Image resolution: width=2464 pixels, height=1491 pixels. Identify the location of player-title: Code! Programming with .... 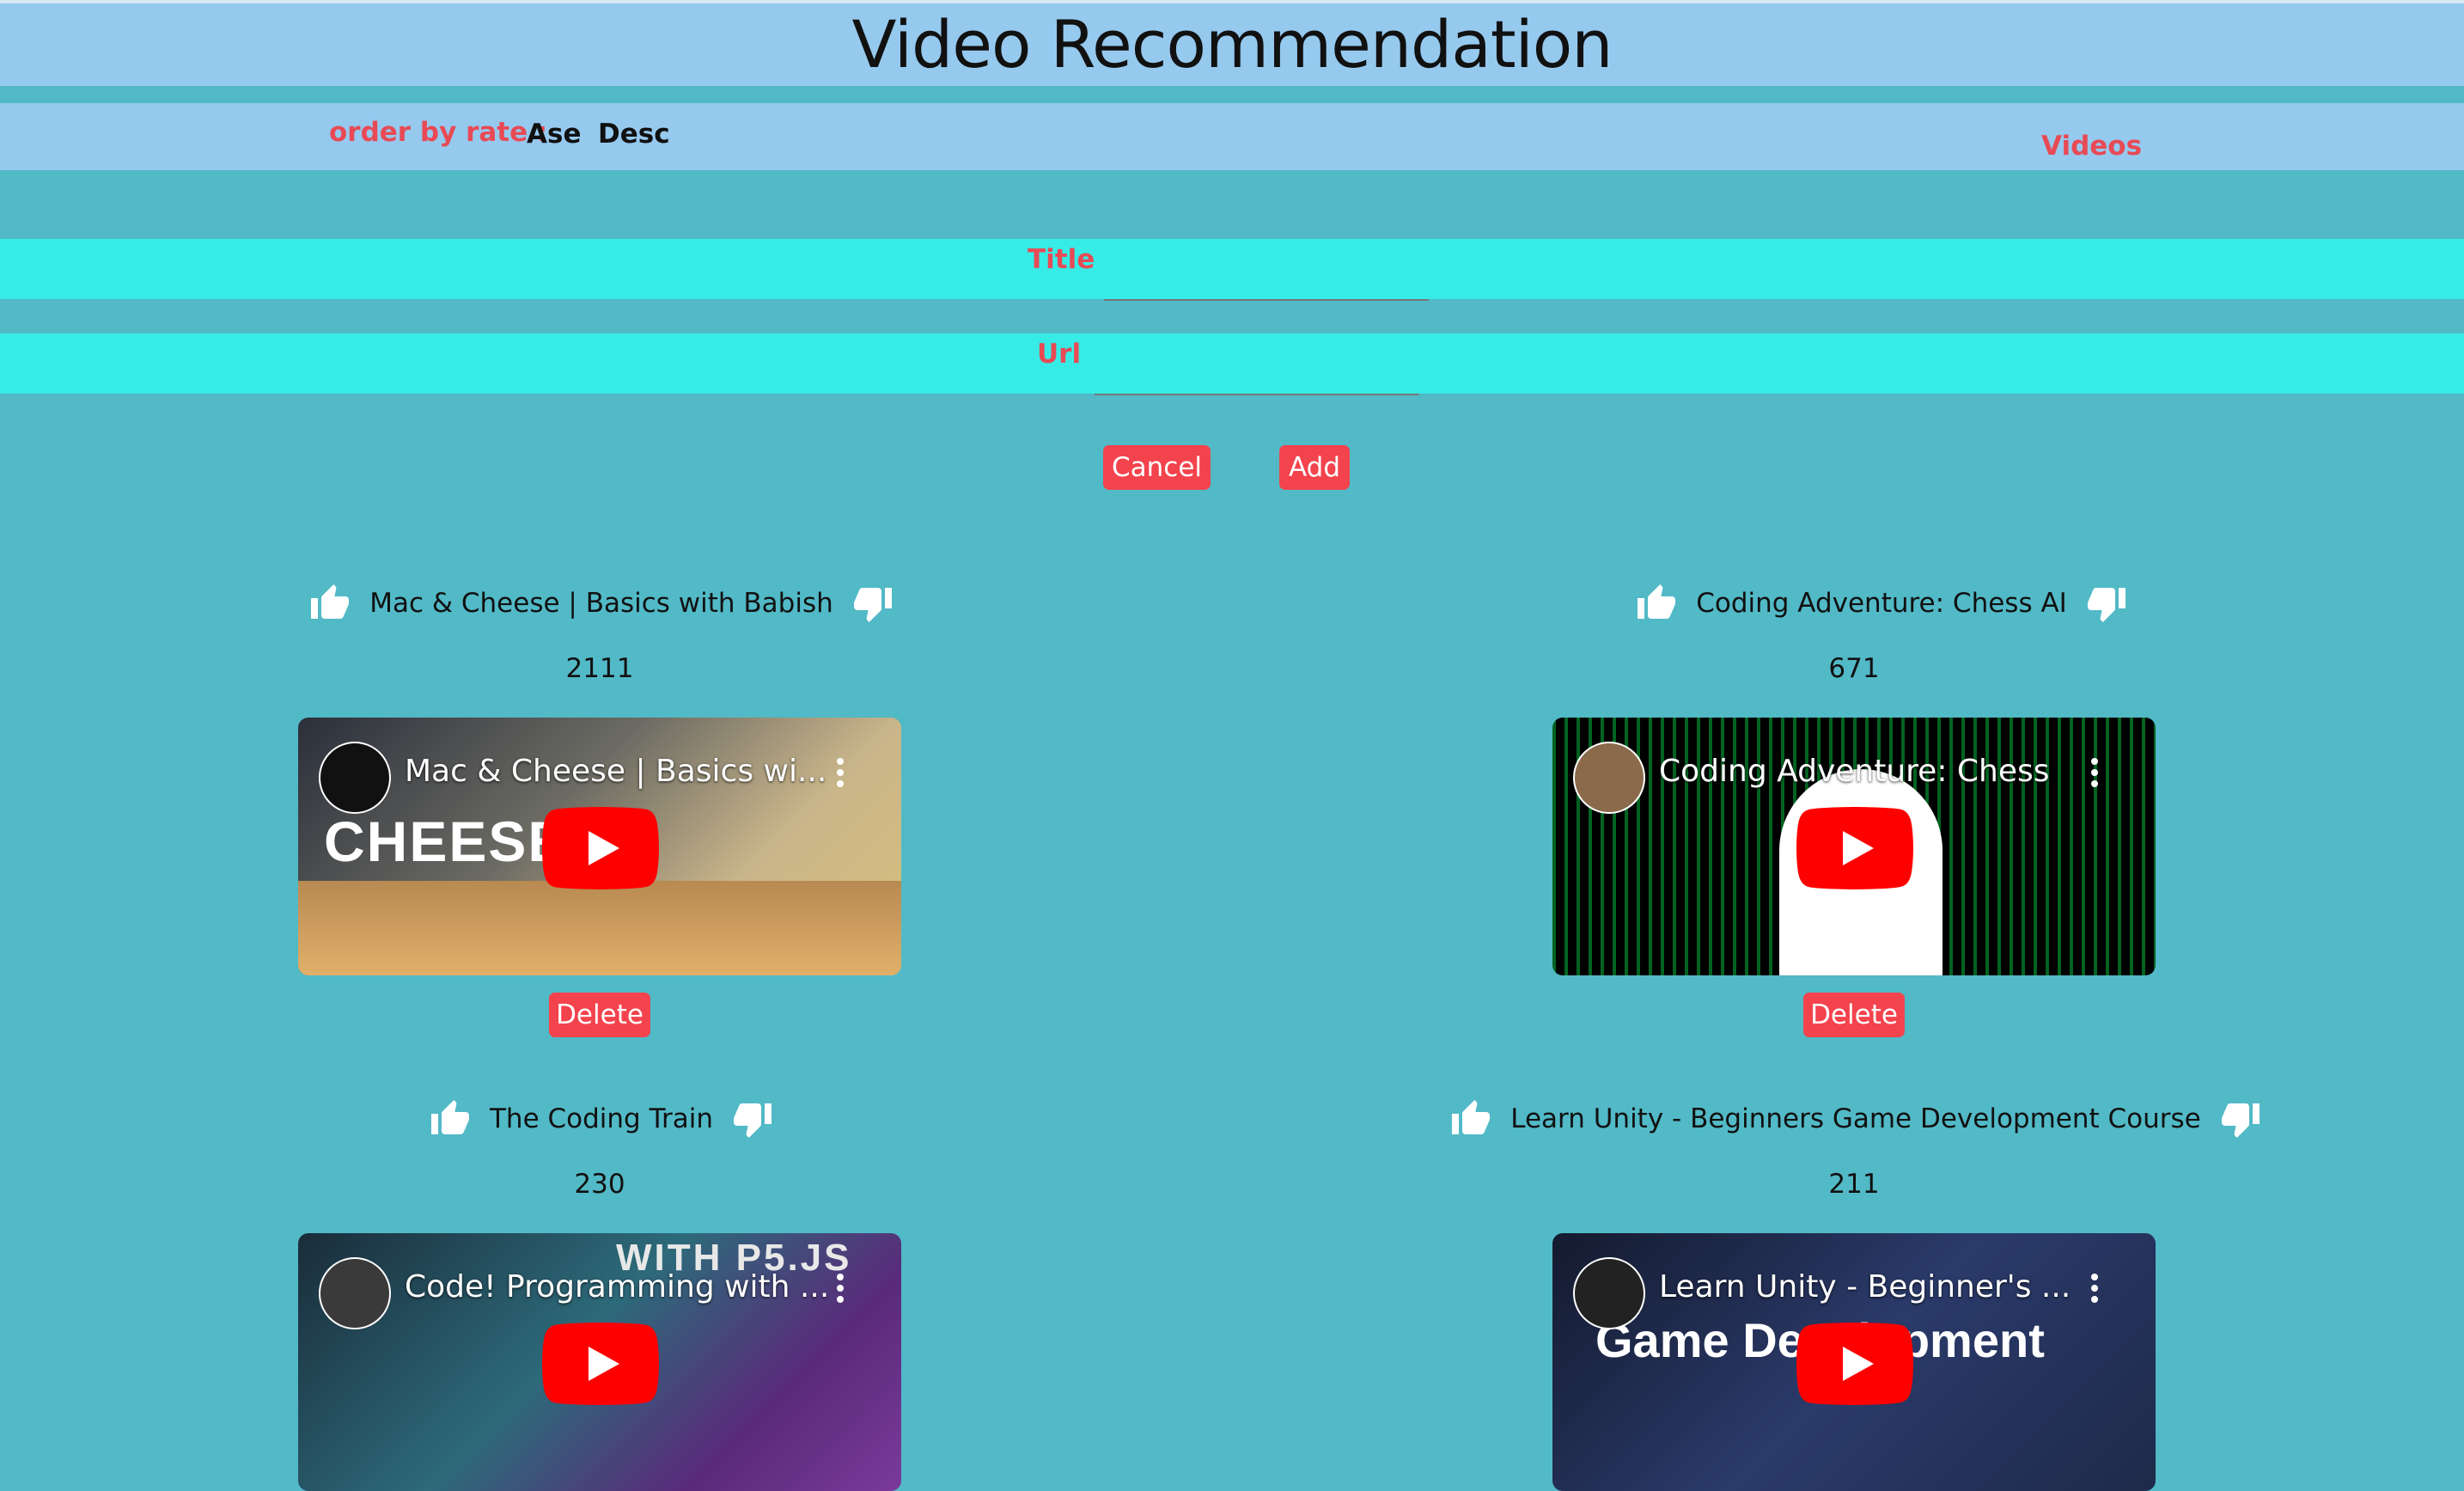
(617, 1287).